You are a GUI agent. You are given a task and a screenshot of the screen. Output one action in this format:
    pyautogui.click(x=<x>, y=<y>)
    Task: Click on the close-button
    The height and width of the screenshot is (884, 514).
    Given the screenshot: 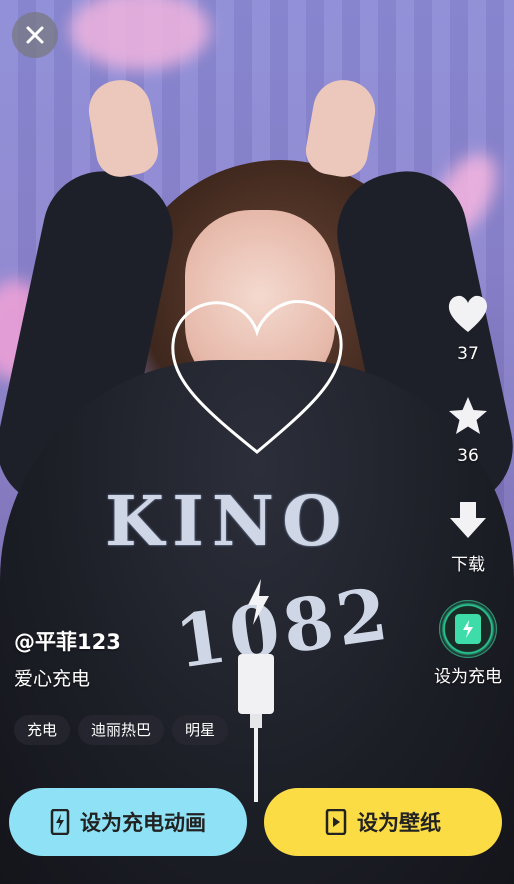 What is the action you would take?
    pyautogui.click(x=35, y=35)
    